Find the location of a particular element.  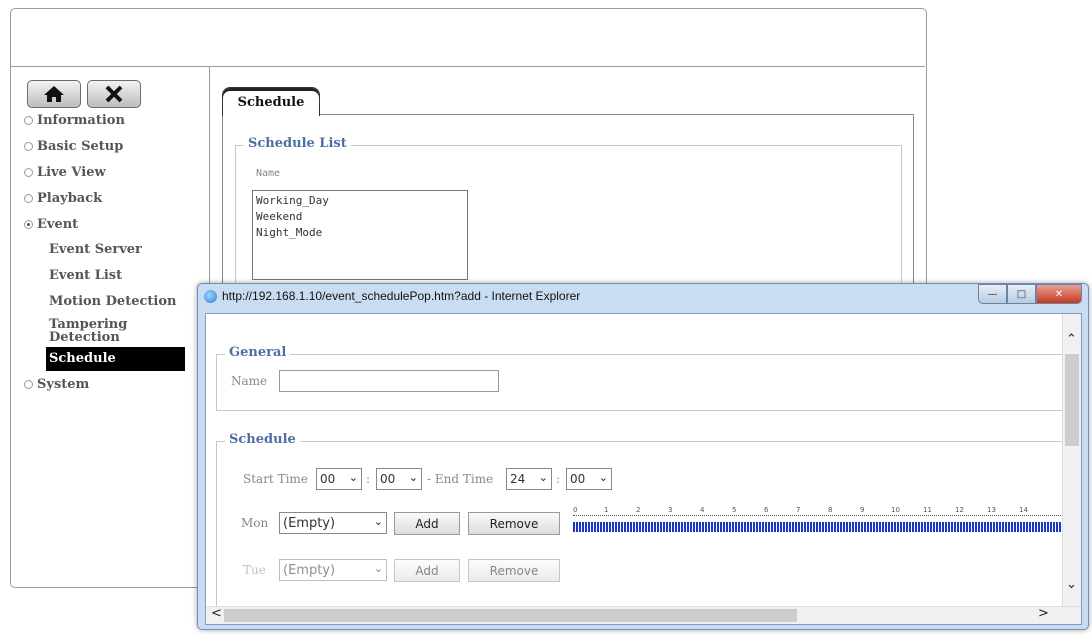

list-item: Weekend is located at coordinates (360, 217).